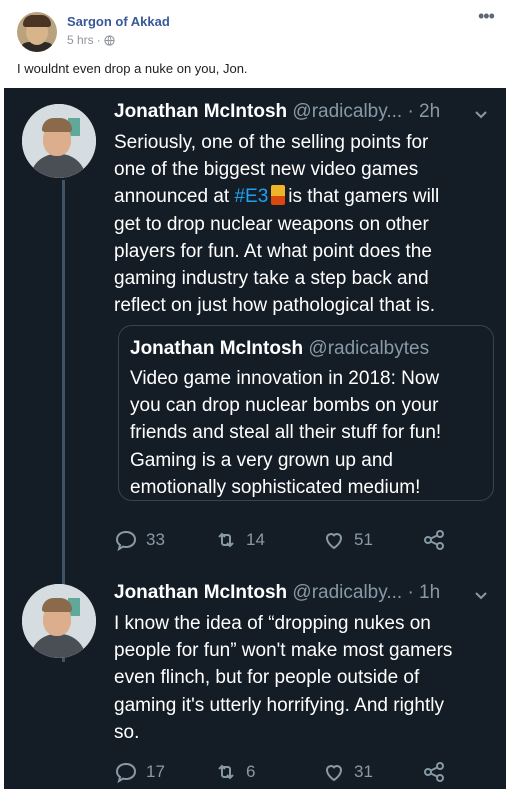 The height and width of the screenshot is (789, 506). Describe the element at coordinates (251, 197) in the screenshot. I see `hashtag-link: #E3` at that location.